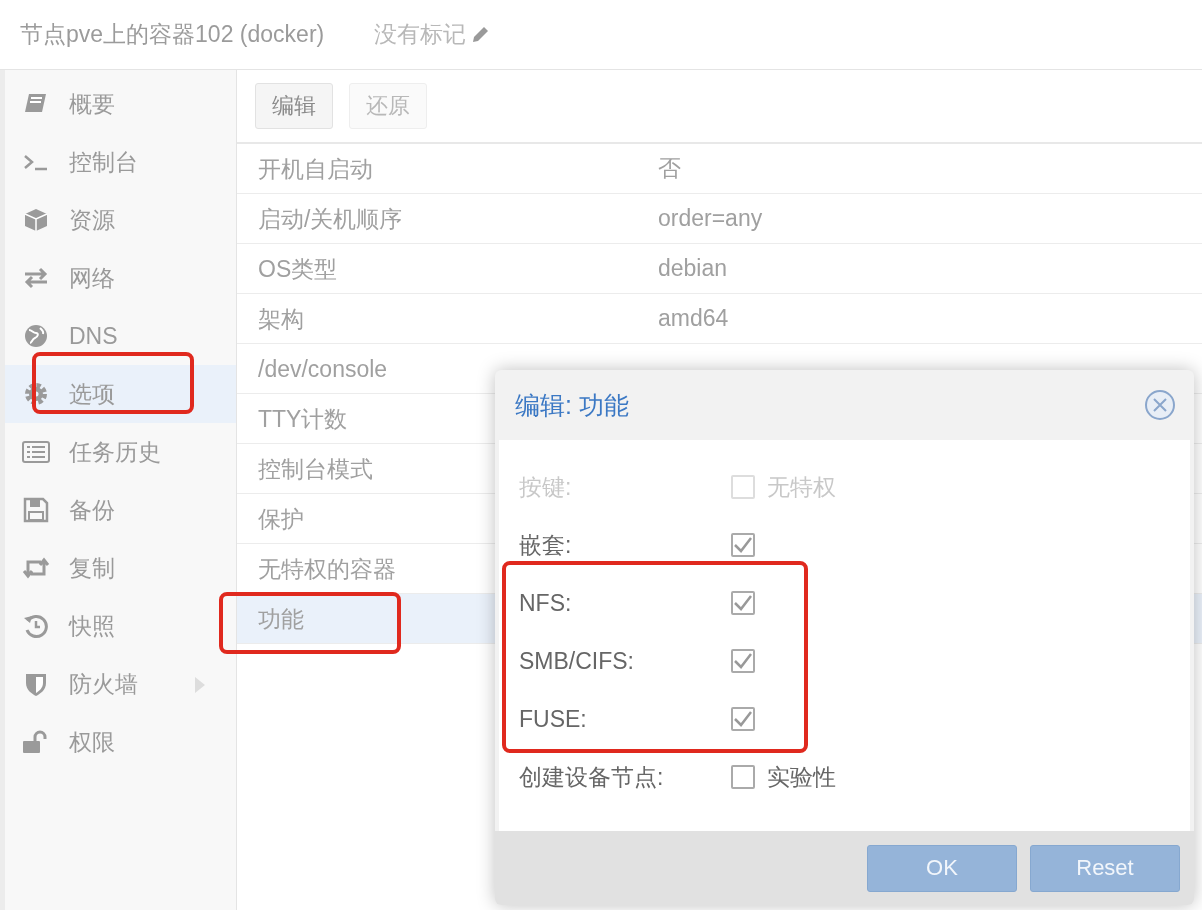 The height and width of the screenshot is (910, 1202). What do you see at coordinates (36, 278) in the screenshot?
I see `arrows-icon` at bounding box center [36, 278].